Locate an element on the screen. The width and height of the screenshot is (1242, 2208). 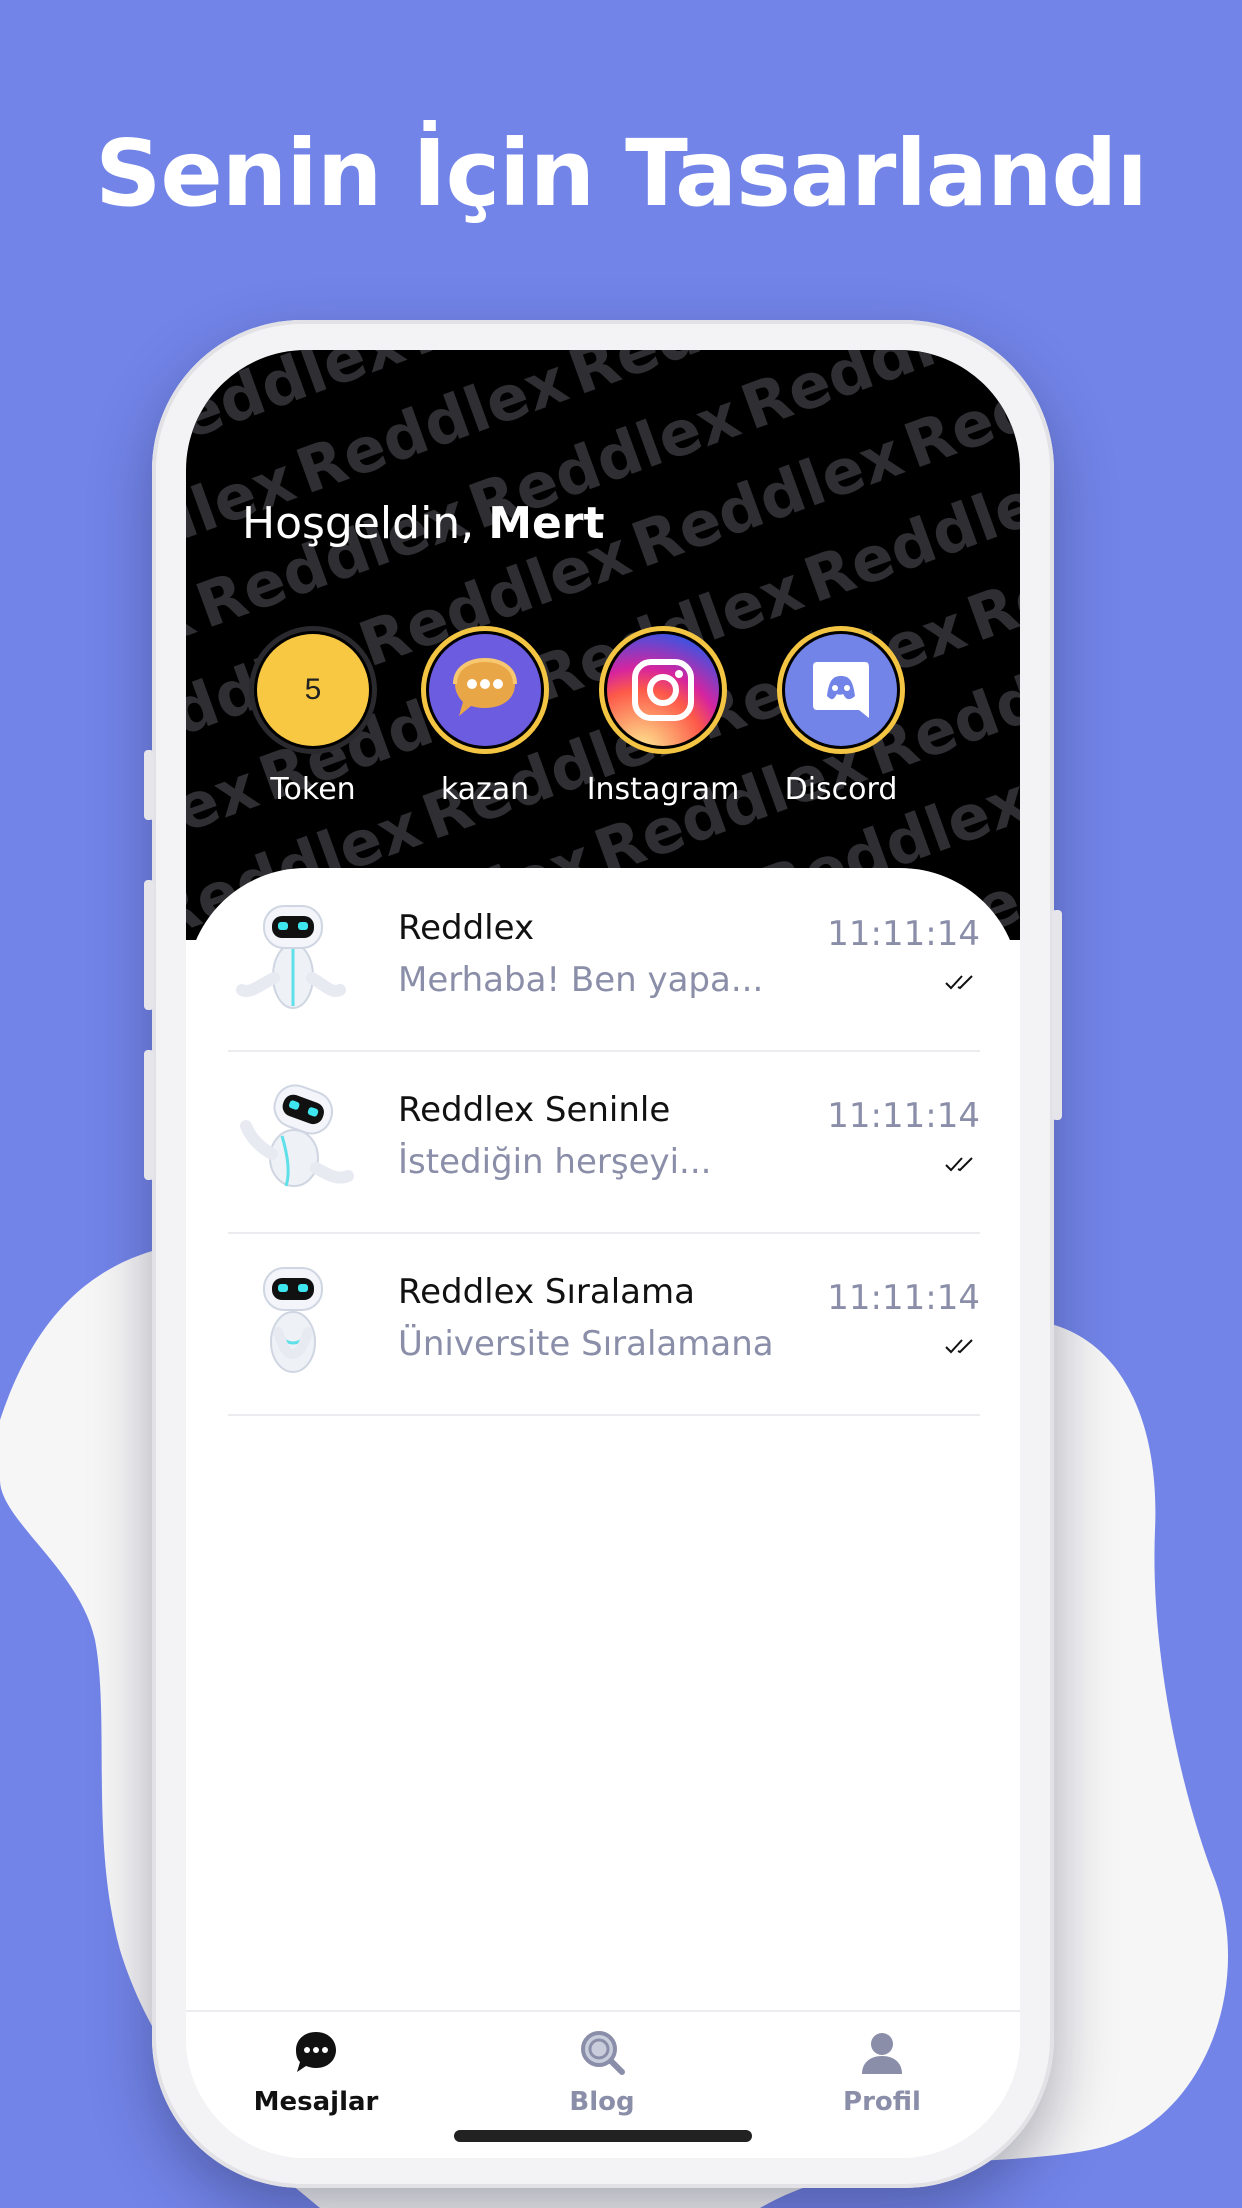
tab-label: Mesajlar is located at coordinates (316, 2102).